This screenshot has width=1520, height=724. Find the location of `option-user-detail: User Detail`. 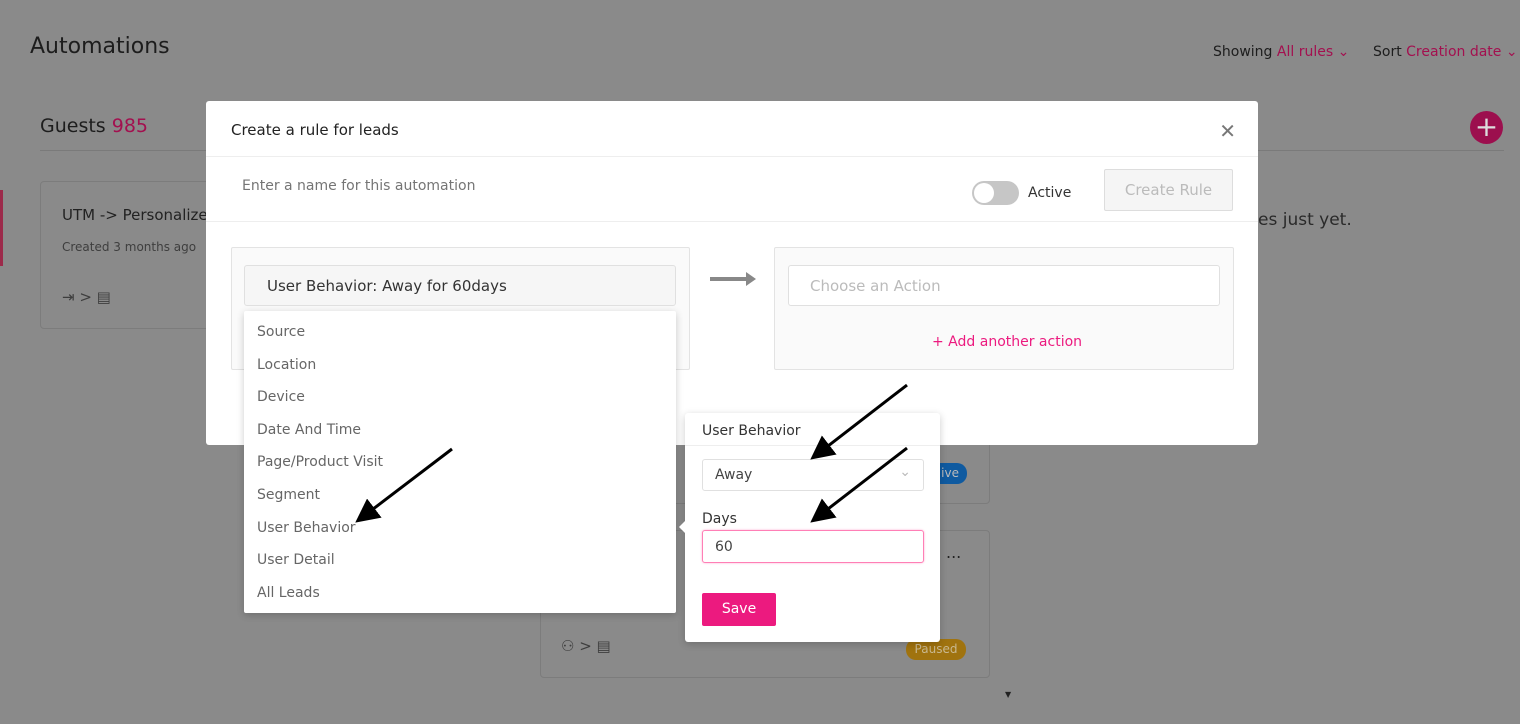

option-user-detail: User Detail is located at coordinates (460, 560).